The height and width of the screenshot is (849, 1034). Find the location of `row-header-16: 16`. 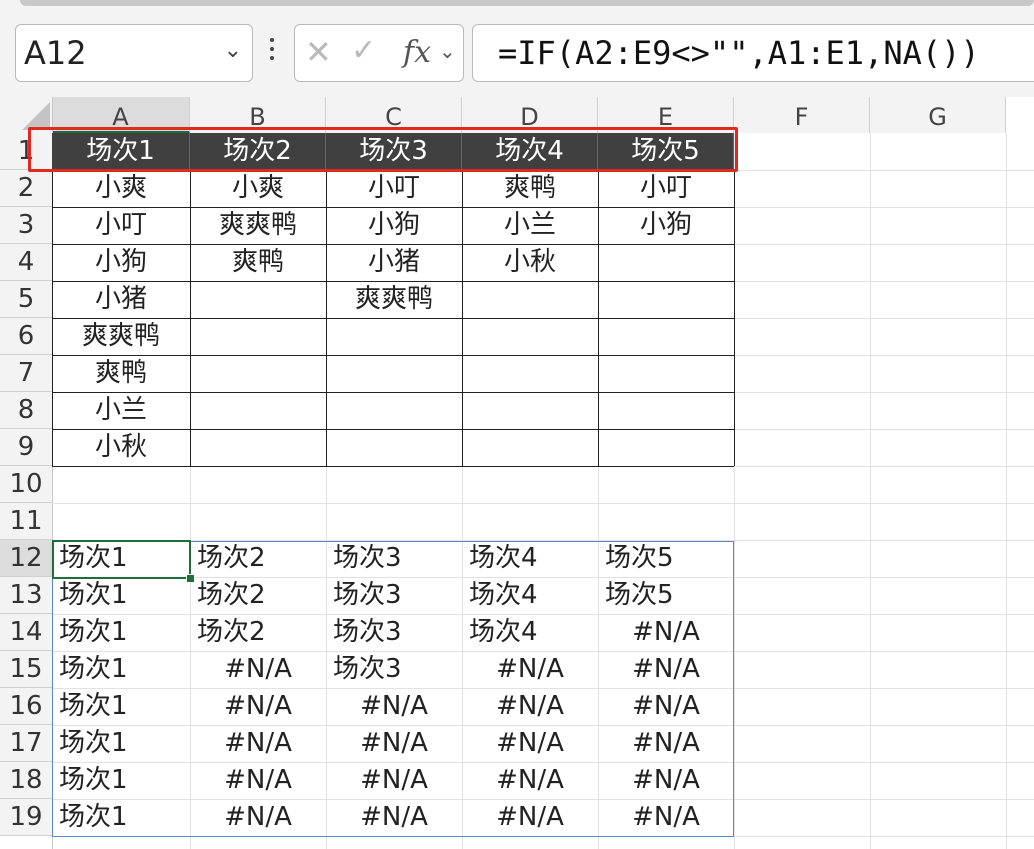

row-header-16: 16 is located at coordinates (26, 706).